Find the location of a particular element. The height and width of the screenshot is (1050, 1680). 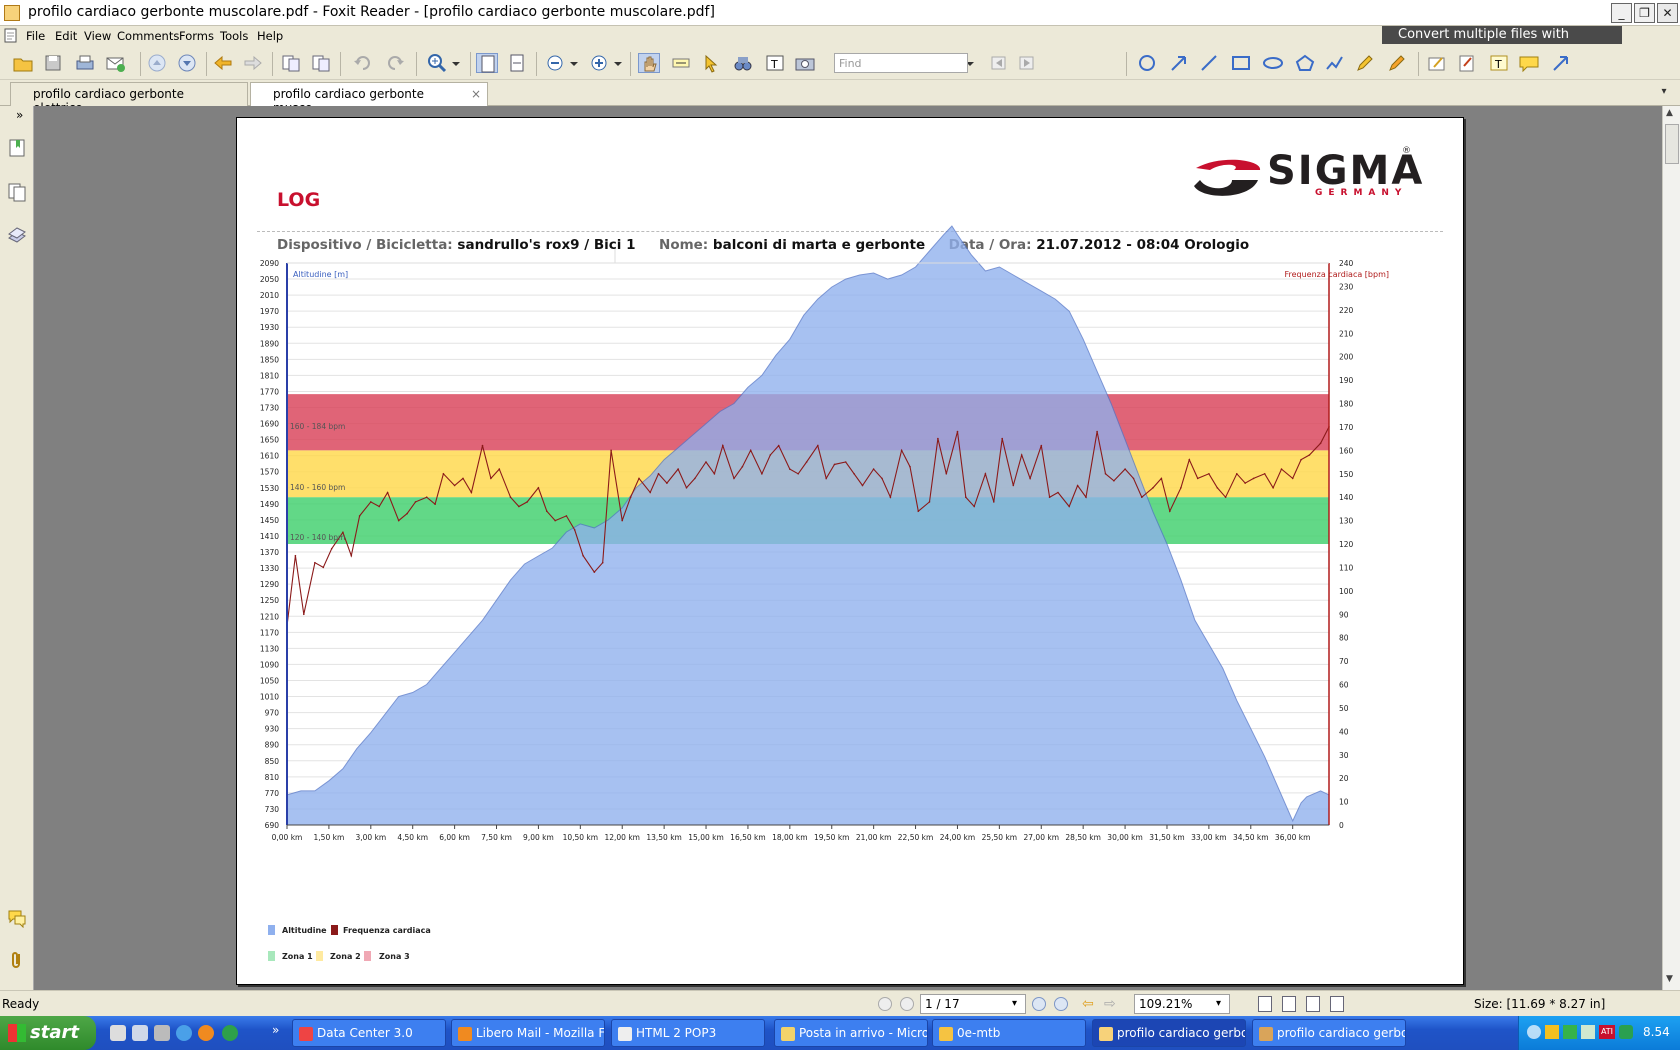

zoom-in-tool-icon is located at coordinates (437, 63).